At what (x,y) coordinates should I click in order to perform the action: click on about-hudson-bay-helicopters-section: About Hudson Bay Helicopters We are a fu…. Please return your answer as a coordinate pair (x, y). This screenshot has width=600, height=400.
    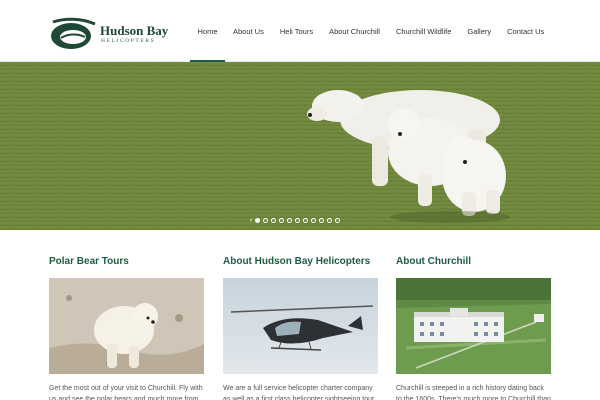
    Looking at the image, I should click on (300, 325).